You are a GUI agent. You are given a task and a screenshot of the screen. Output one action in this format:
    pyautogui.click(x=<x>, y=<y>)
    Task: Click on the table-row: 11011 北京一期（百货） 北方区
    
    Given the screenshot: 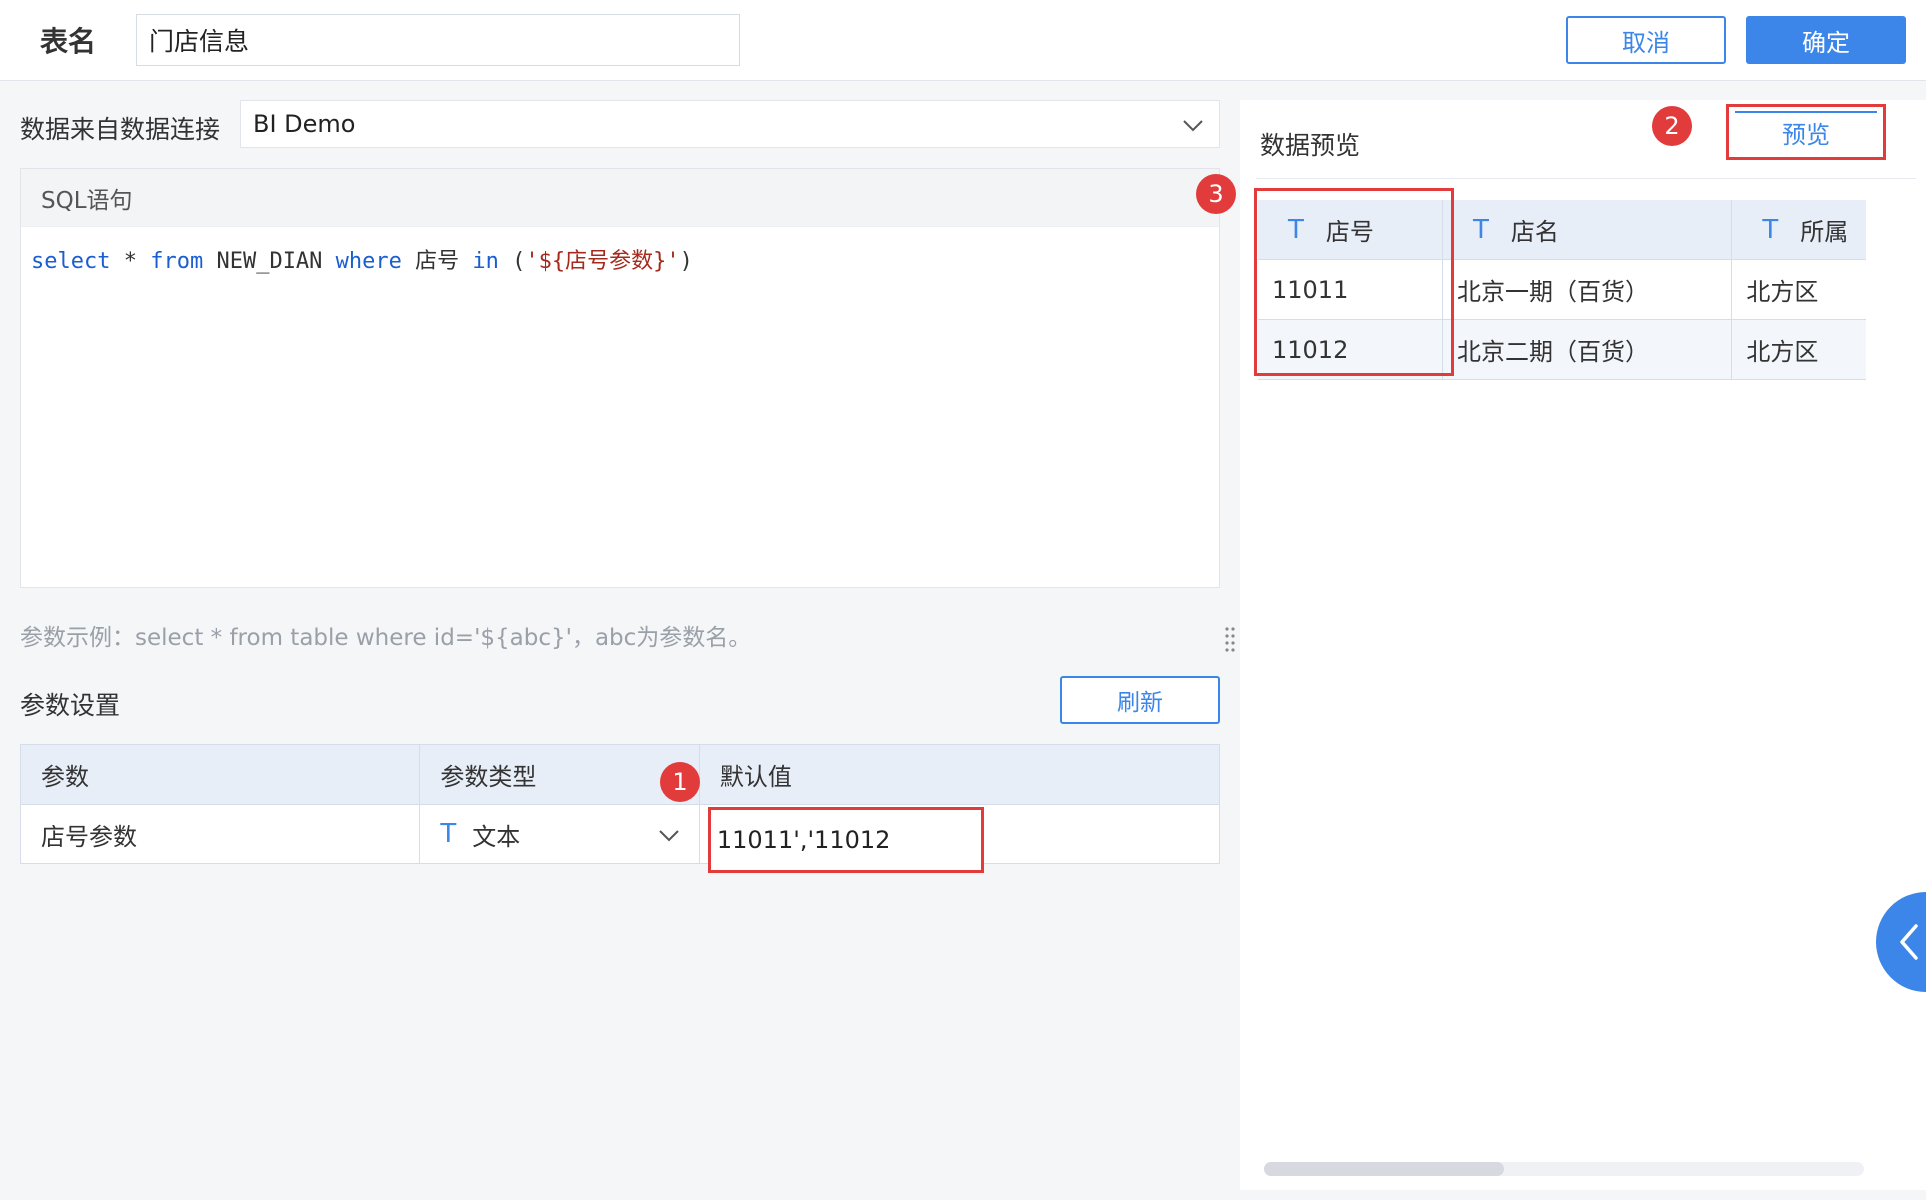 What is the action you would take?
    pyautogui.click(x=1562, y=290)
    